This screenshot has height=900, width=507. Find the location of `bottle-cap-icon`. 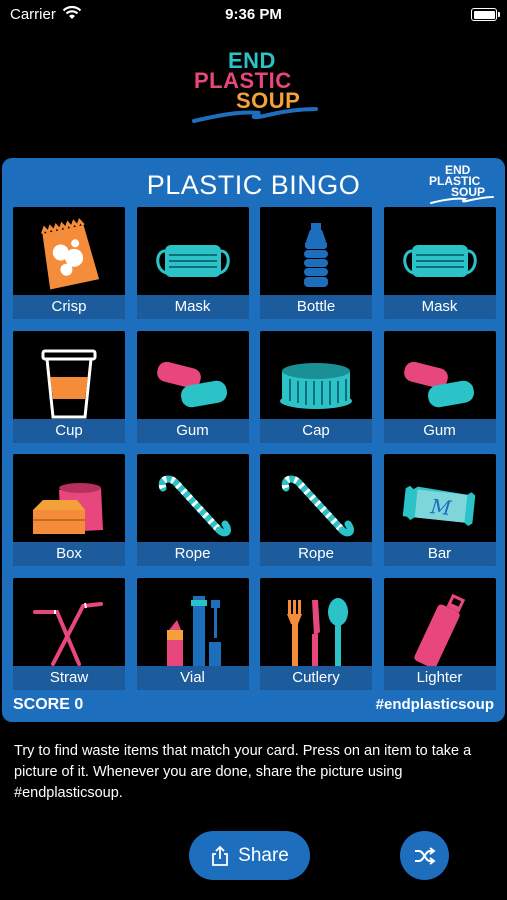

bottle-cap-icon is located at coordinates (316, 385).